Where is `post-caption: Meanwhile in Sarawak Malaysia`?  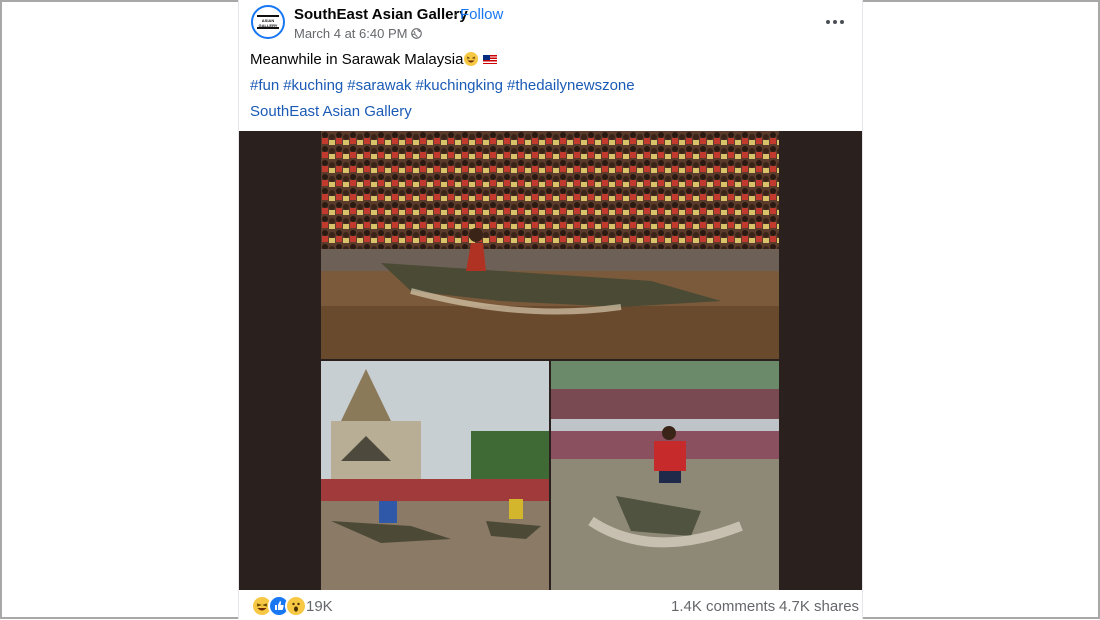 post-caption: Meanwhile in Sarawak Malaysia is located at coordinates (374, 59).